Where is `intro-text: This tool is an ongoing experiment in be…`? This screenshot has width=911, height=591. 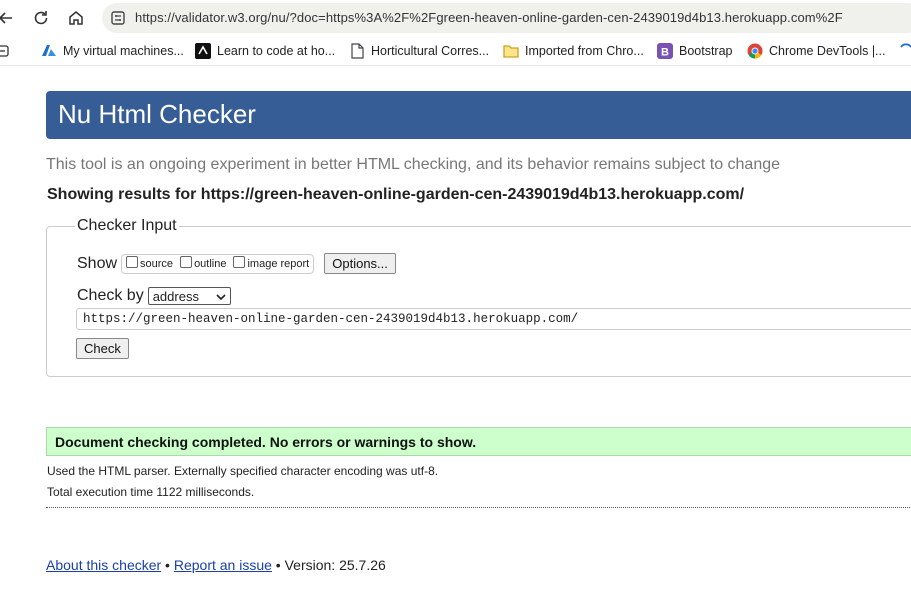 intro-text: This tool is an ongoing experiment in be… is located at coordinates (413, 164).